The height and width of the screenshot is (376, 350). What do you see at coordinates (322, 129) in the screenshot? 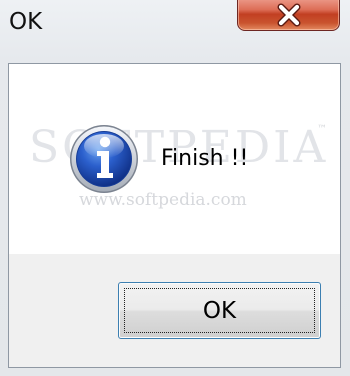
I see `watermark-trademark: ™` at bounding box center [322, 129].